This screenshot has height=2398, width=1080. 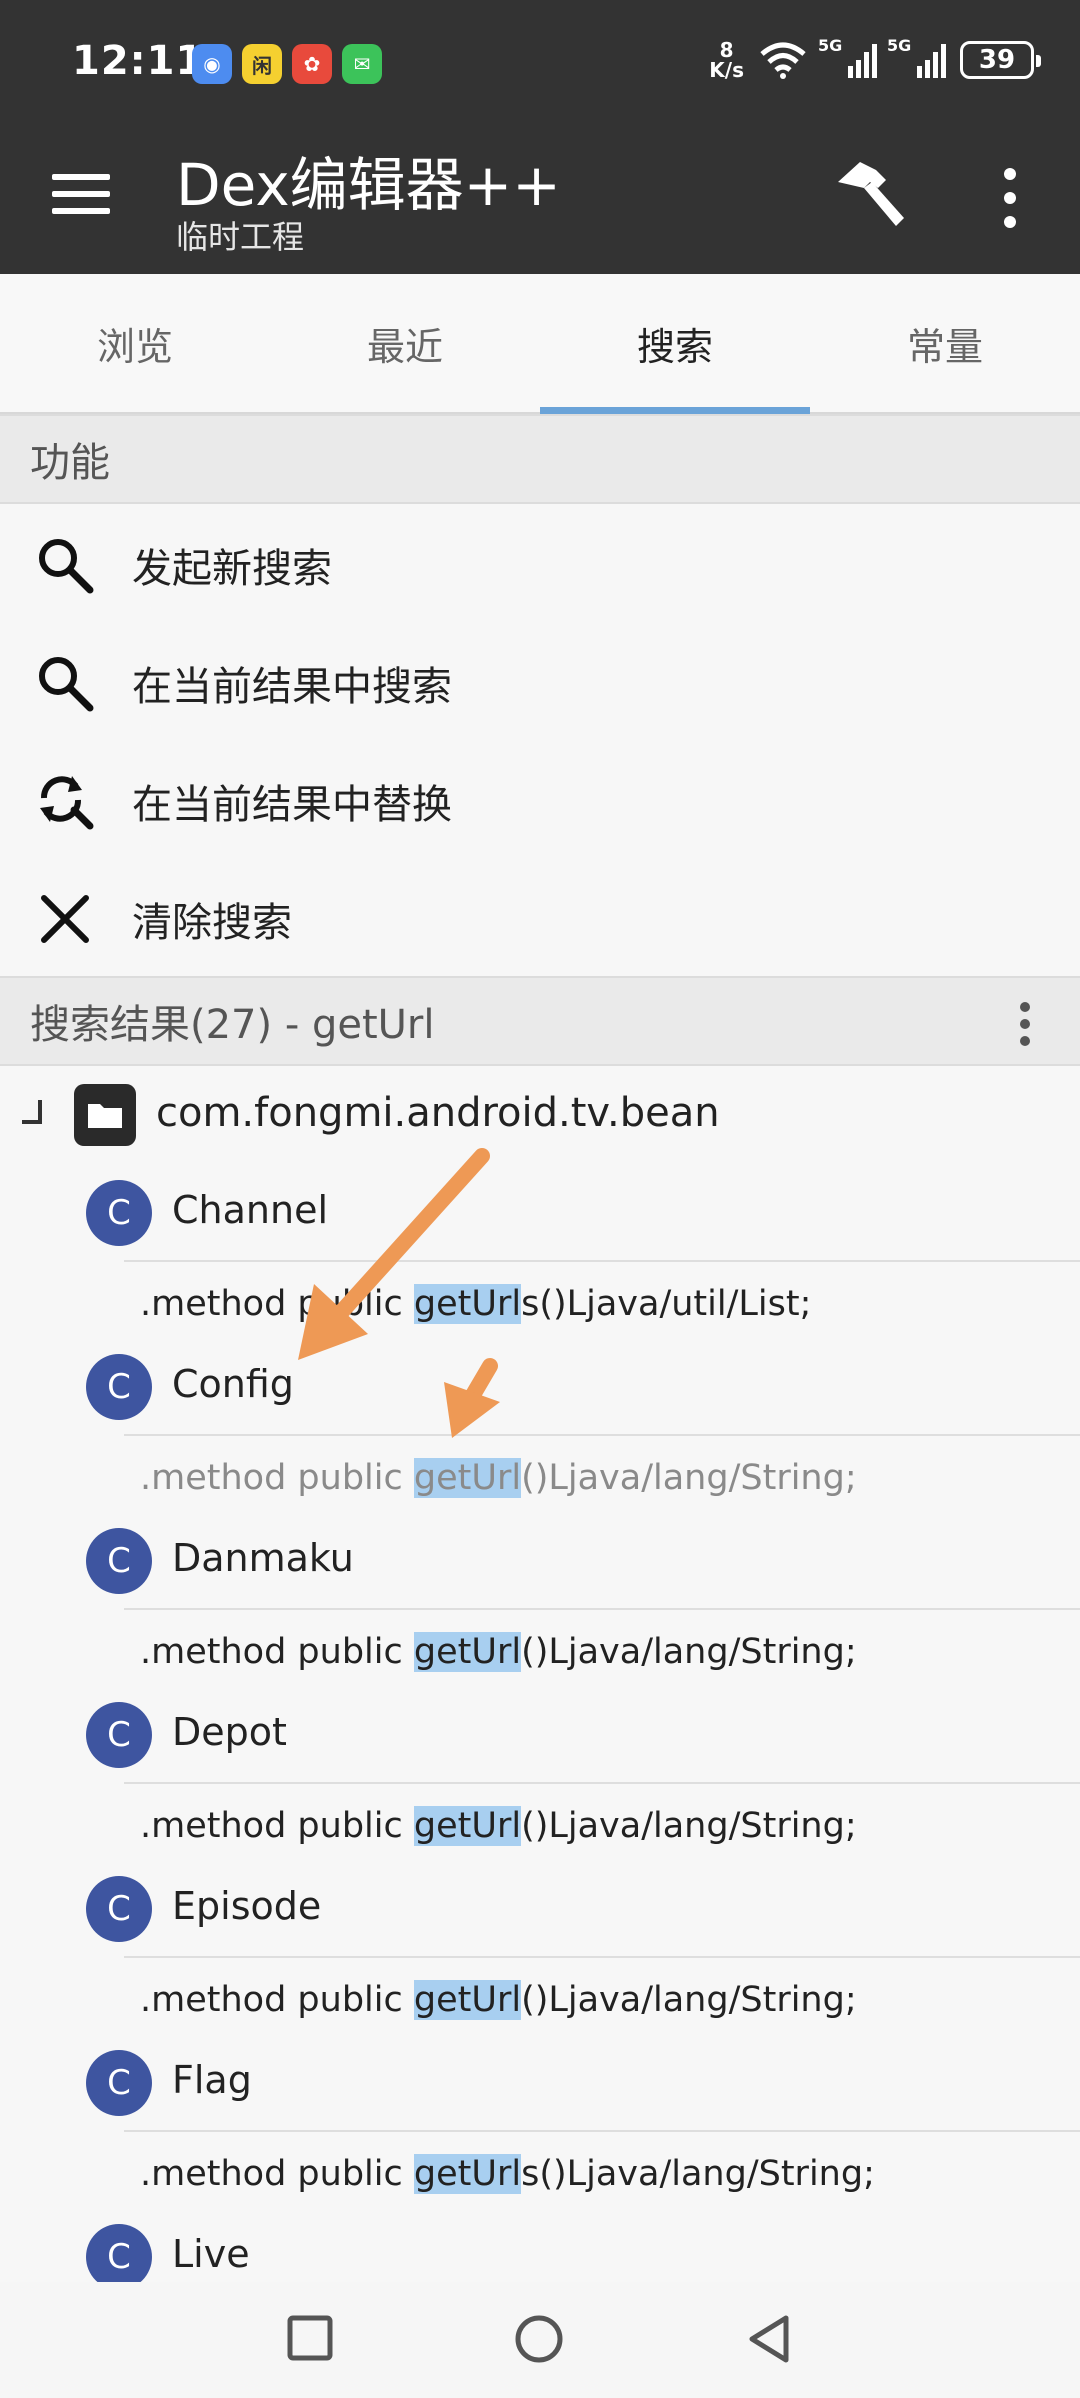 I want to click on app-title: Dex编辑器++, so click(x=368, y=185).